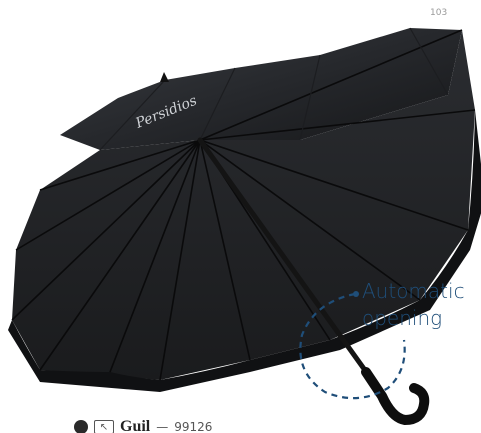 Image resolution: width=481 pixels, height=433 pixels. Describe the element at coordinates (104, 426) in the screenshot. I see `box-arrow-icon: ↖` at that location.